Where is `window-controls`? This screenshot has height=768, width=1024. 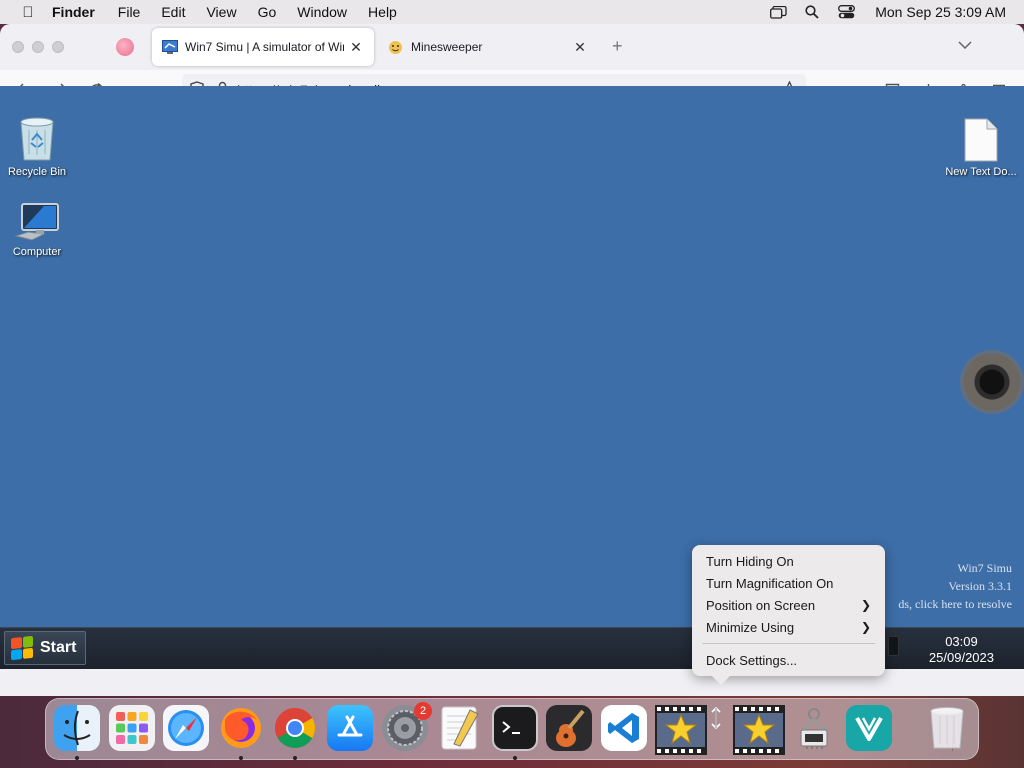 window-controls is located at coordinates (38, 47).